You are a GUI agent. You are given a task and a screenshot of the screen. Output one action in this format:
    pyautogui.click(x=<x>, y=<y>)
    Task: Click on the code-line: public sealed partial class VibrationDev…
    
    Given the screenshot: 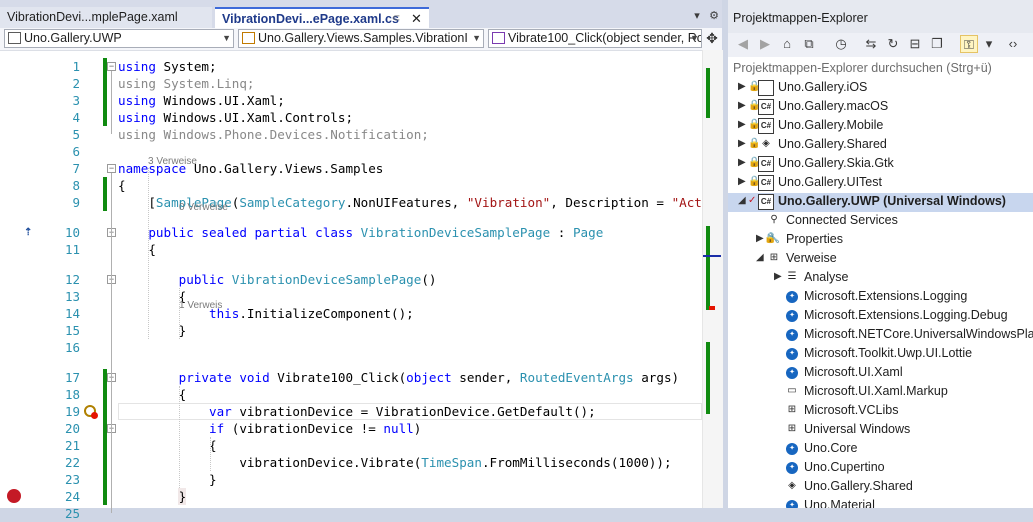 What is the action you would take?
    pyautogui.click(x=360, y=232)
    